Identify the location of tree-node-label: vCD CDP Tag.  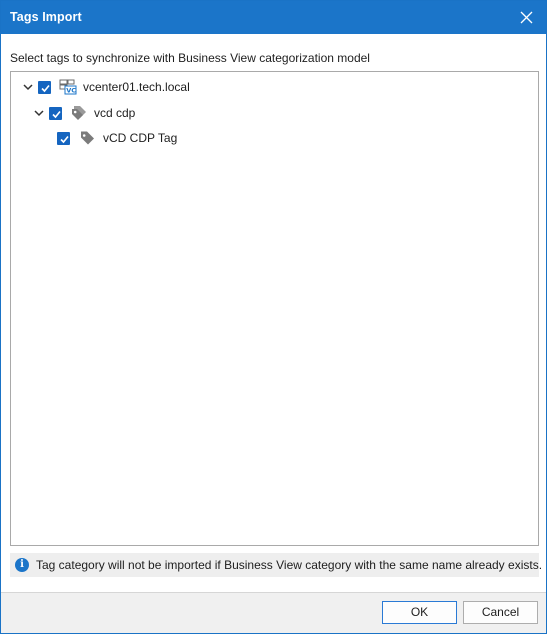
(140, 138).